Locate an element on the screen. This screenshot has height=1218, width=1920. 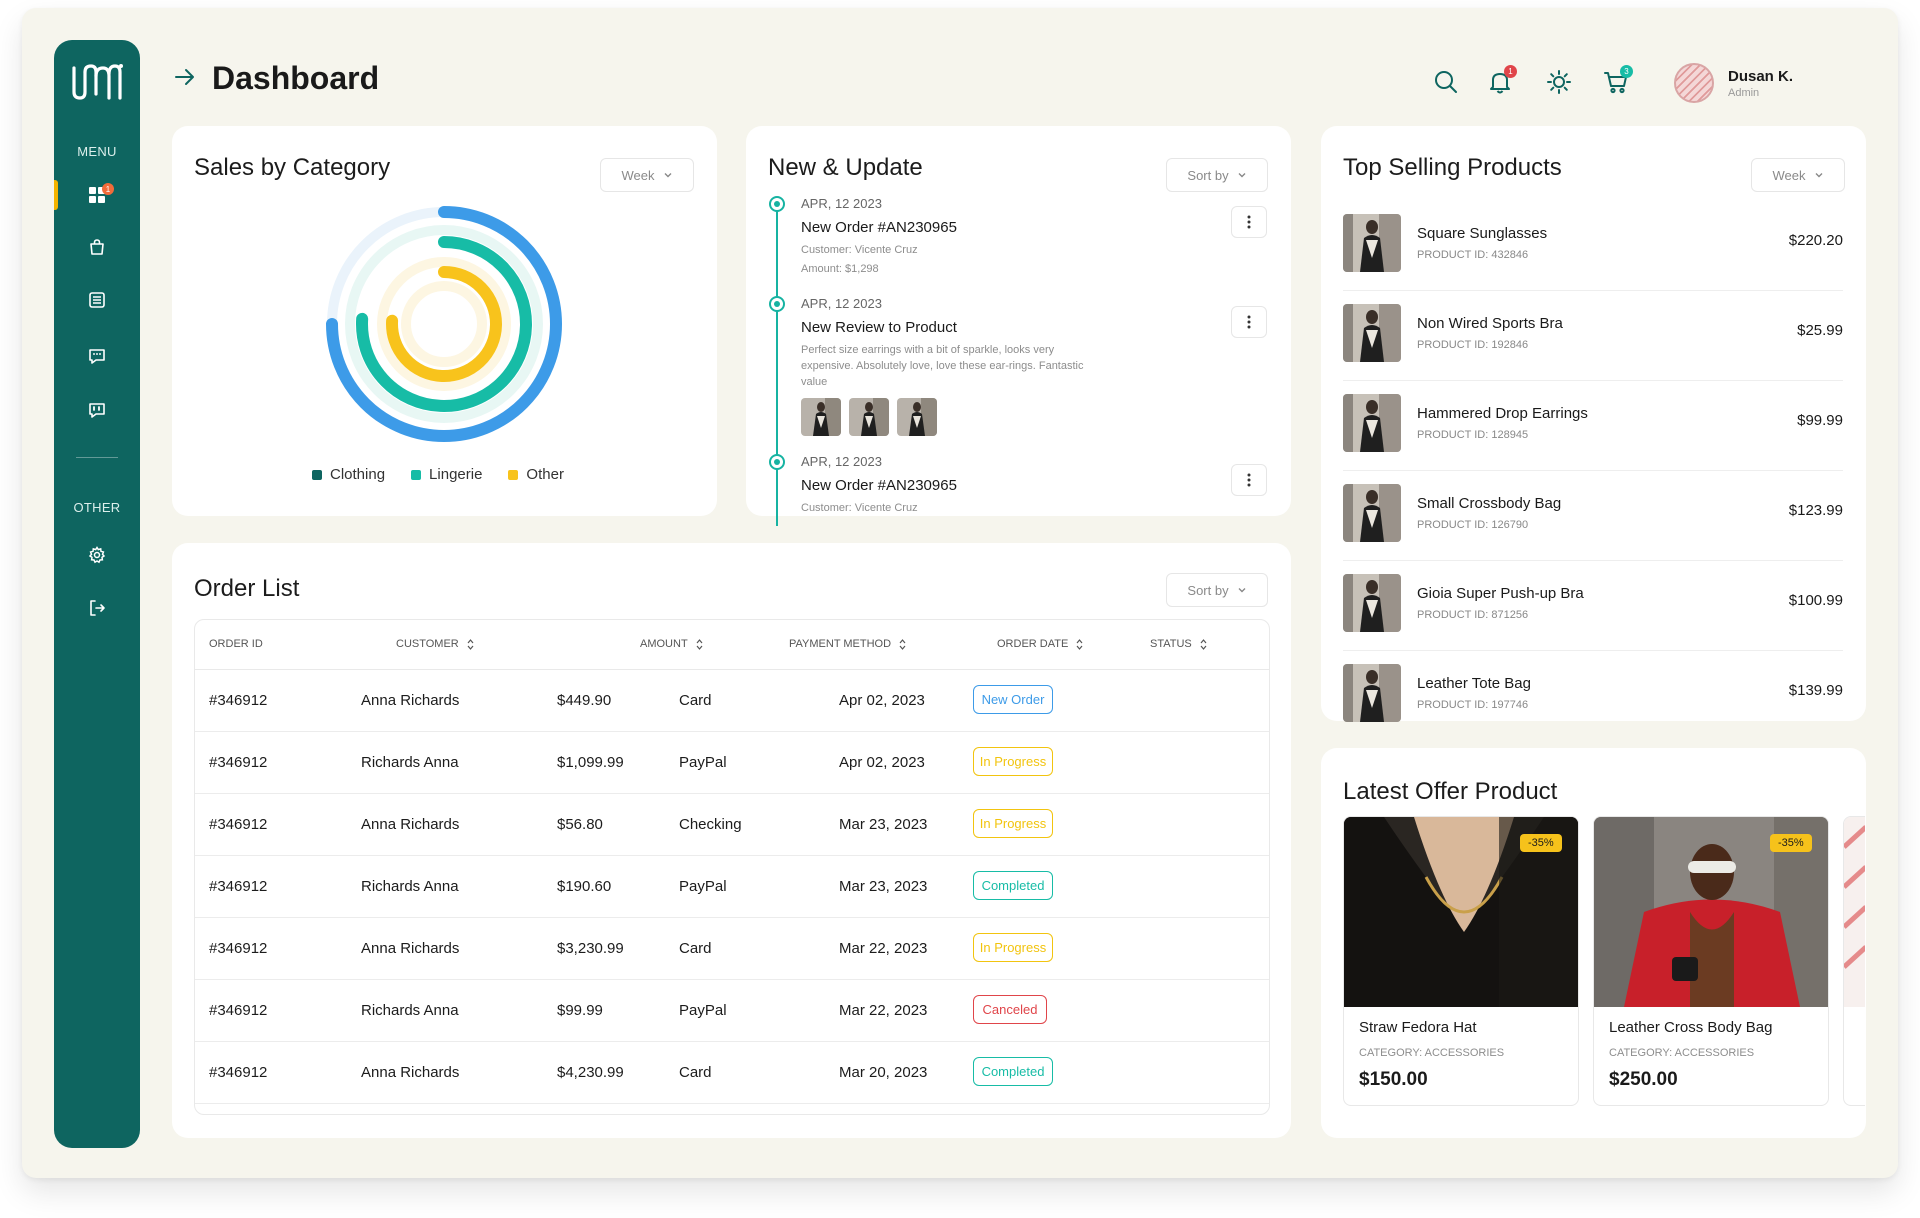
product-thumbnail is located at coordinates (1372, 513).